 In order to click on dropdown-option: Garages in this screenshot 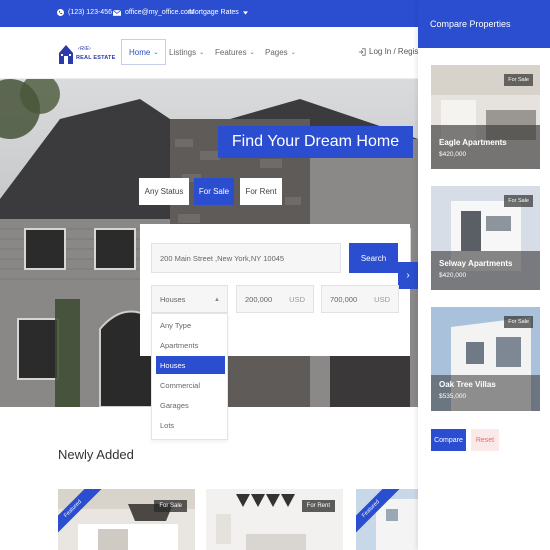, I will do `click(190, 405)`.